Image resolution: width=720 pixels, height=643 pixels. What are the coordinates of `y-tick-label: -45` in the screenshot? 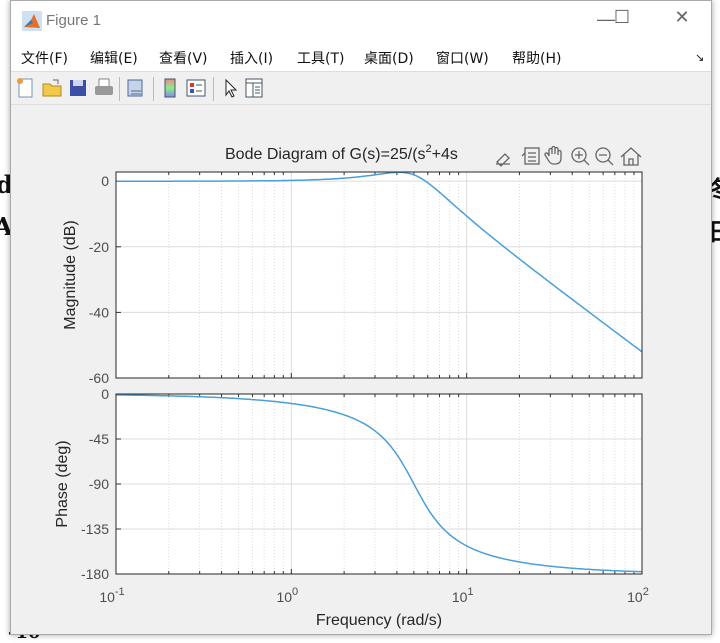 It's located at (99, 439).